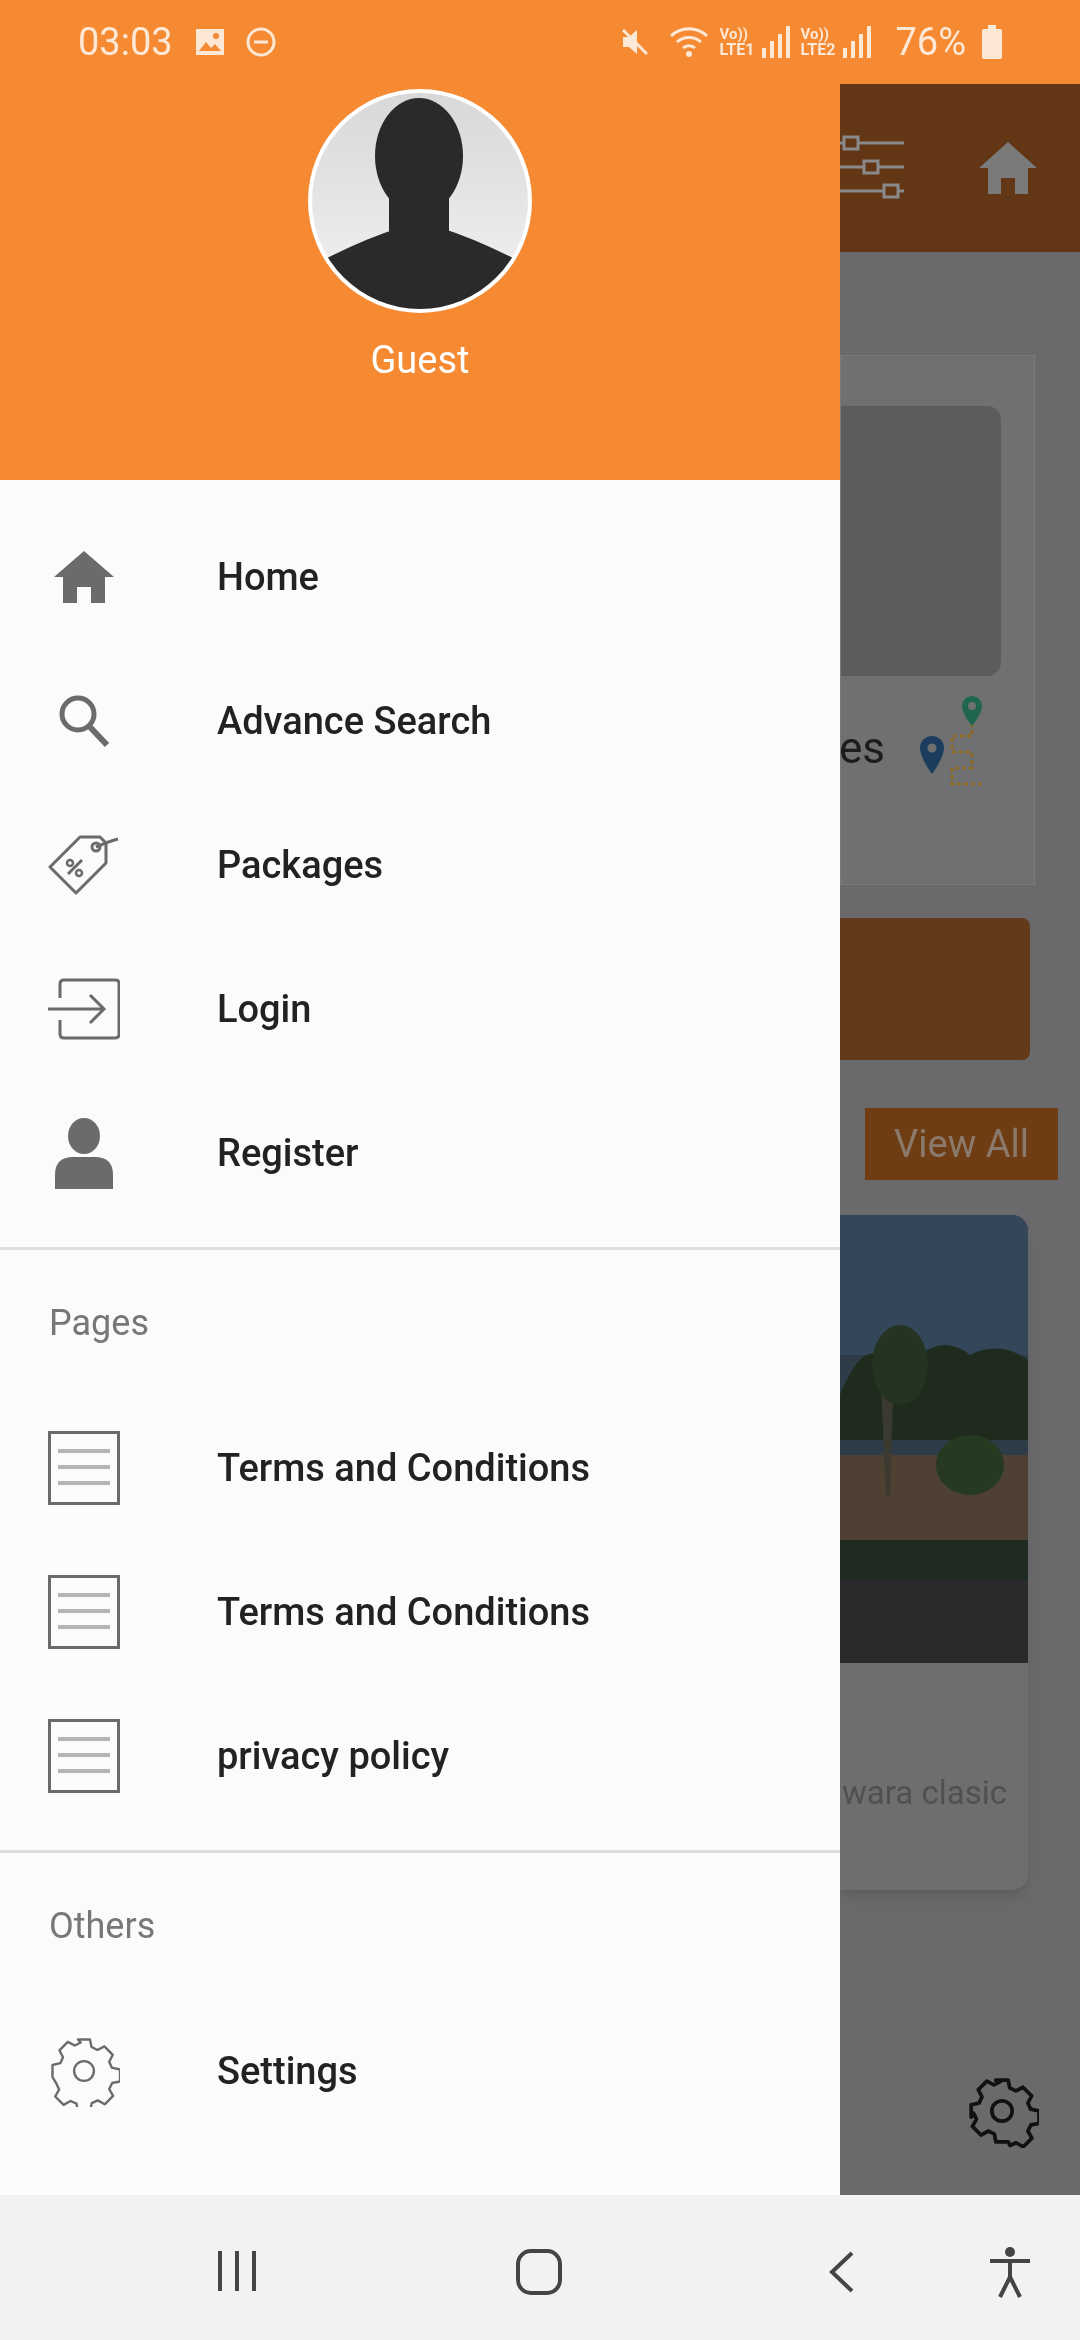 The height and width of the screenshot is (2340, 1080). Describe the element at coordinates (84, 865) in the screenshot. I see `price-tag-icon` at that location.